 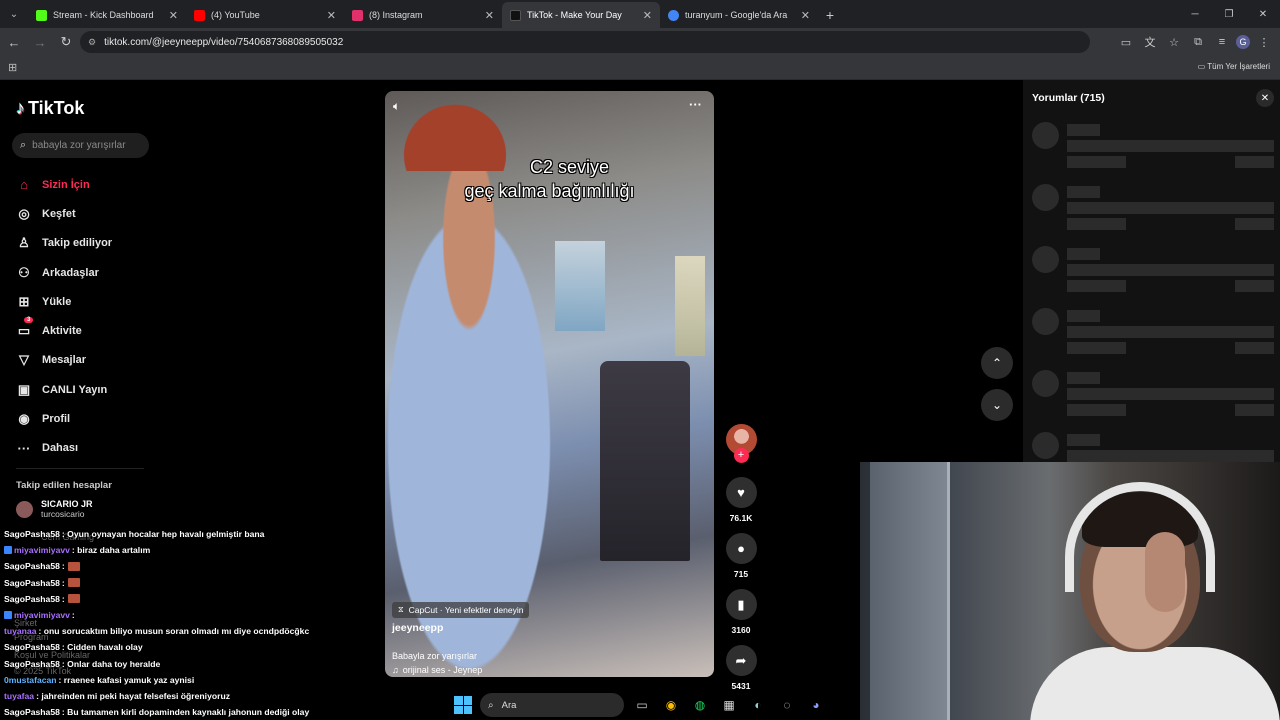 What do you see at coordinates (54, 509) in the screenshot?
I see `followed-account: SICARIO JR turcosicario` at bounding box center [54, 509].